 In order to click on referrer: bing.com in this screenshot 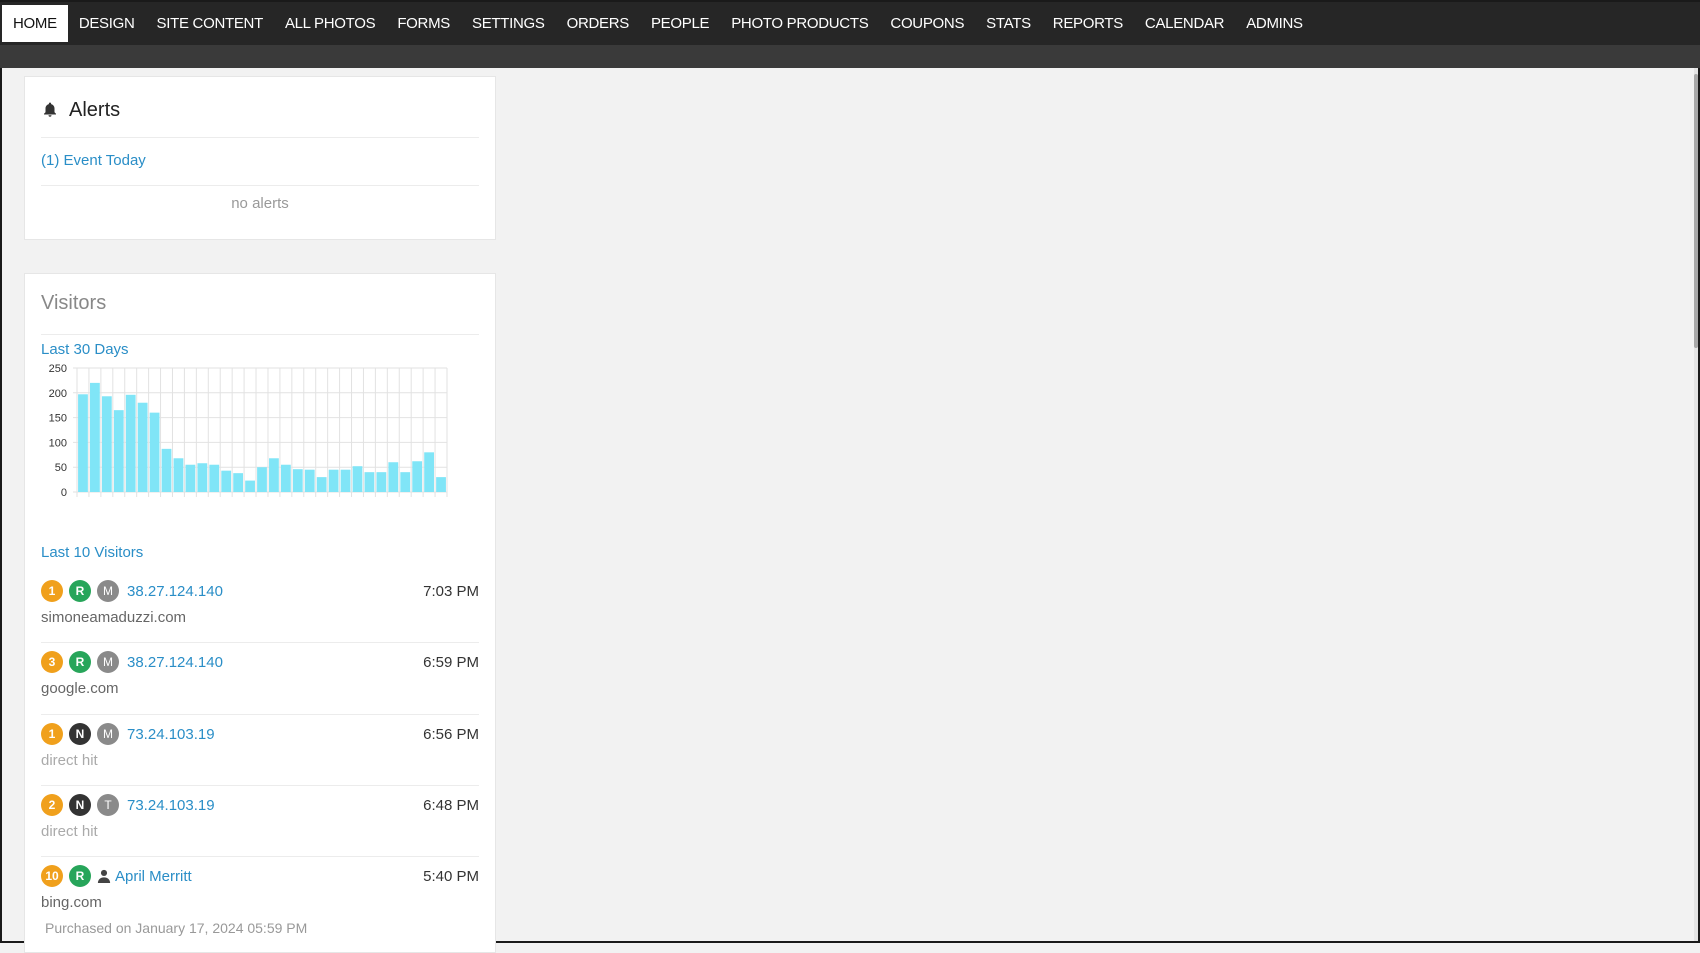, I will do `click(71, 902)`.